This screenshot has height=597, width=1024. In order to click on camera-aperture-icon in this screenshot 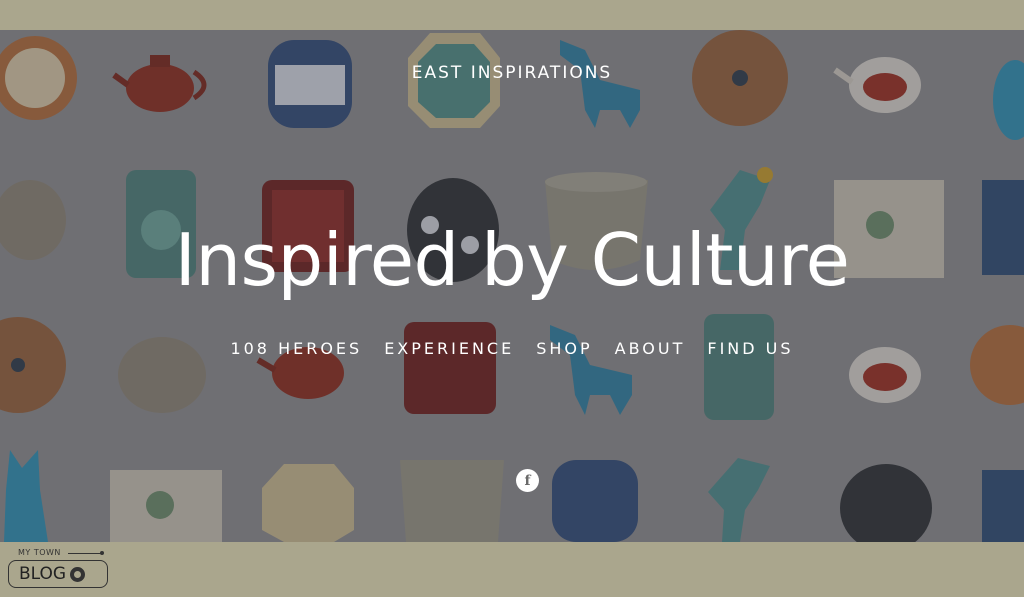, I will do `click(78, 574)`.